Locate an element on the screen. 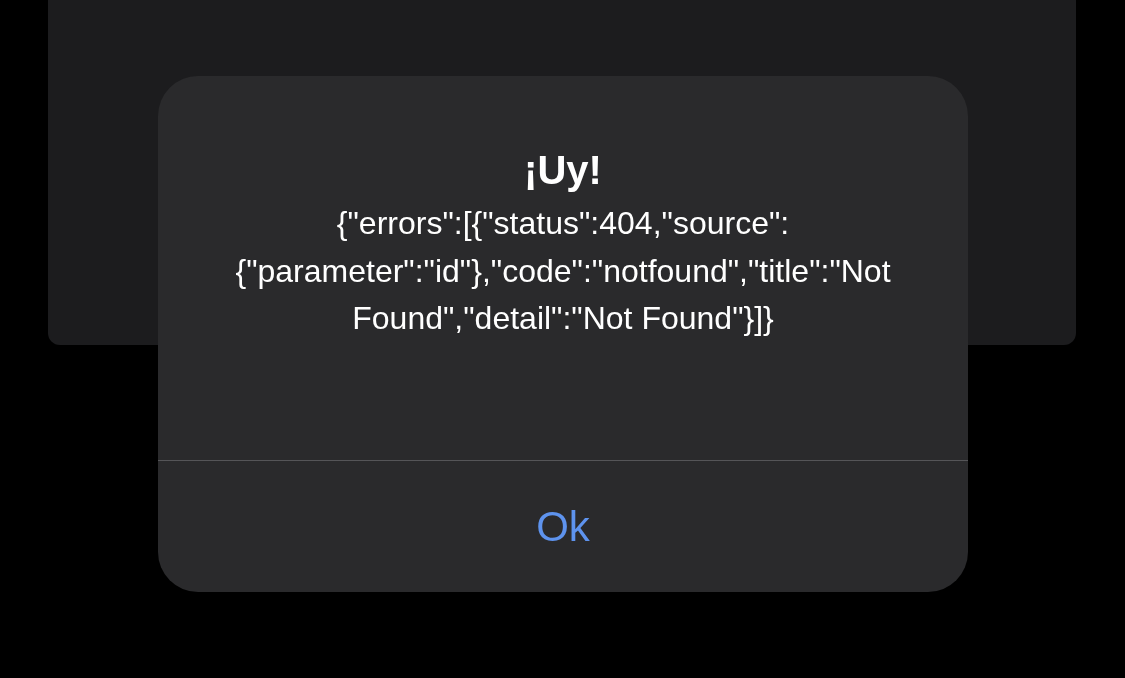 This screenshot has height=678, width=1125. alert-title: ¡Uy! is located at coordinates (563, 170).